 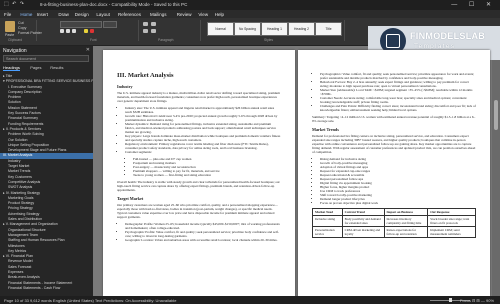 I want to click on bold-icon, so click(x=62, y=31).